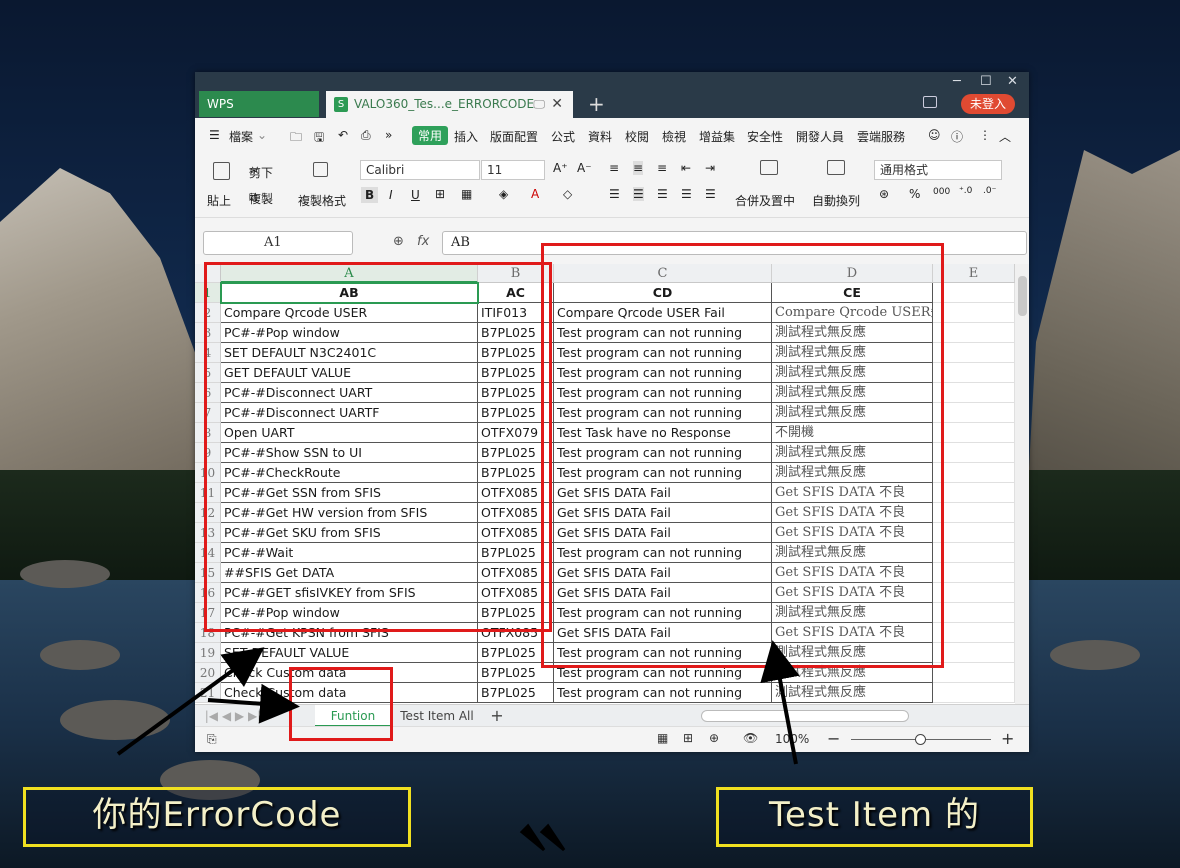  What do you see at coordinates (217, 817) in the screenshot?
I see `error-code-callout: 你的ErrorCode` at bounding box center [217, 817].